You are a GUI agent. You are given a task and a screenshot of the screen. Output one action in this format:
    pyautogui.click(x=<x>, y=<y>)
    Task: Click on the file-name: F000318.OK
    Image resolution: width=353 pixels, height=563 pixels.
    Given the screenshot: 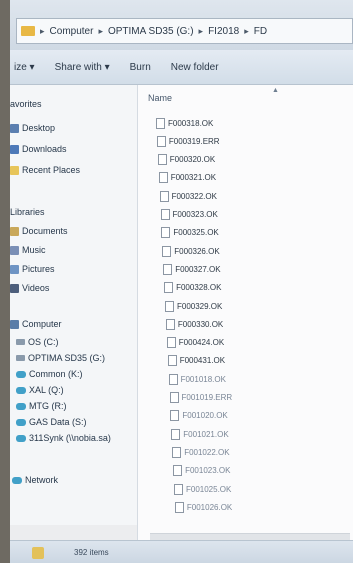 What is the action you would take?
    pyautogui.click(x=191, y=123)
    